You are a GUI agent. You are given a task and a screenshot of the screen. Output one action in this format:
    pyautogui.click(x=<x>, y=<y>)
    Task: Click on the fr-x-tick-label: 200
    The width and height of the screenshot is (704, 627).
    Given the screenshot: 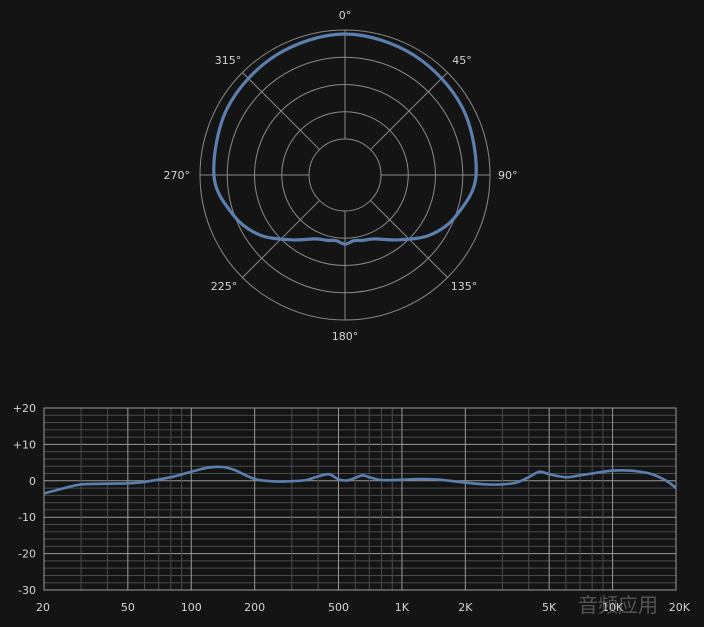 What is the action you would take?
    pyautogui.click(x=254, y=607)
    